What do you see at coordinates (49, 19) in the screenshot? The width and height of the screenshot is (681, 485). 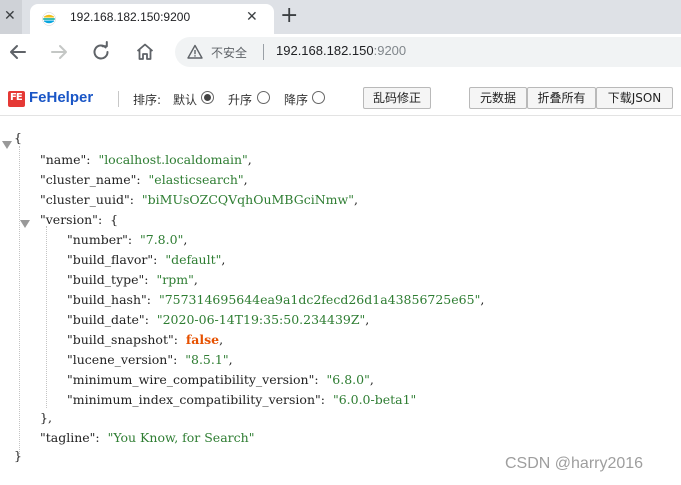 I see `elasticsearch-favicon-icon` at bounding box center [49, 19].